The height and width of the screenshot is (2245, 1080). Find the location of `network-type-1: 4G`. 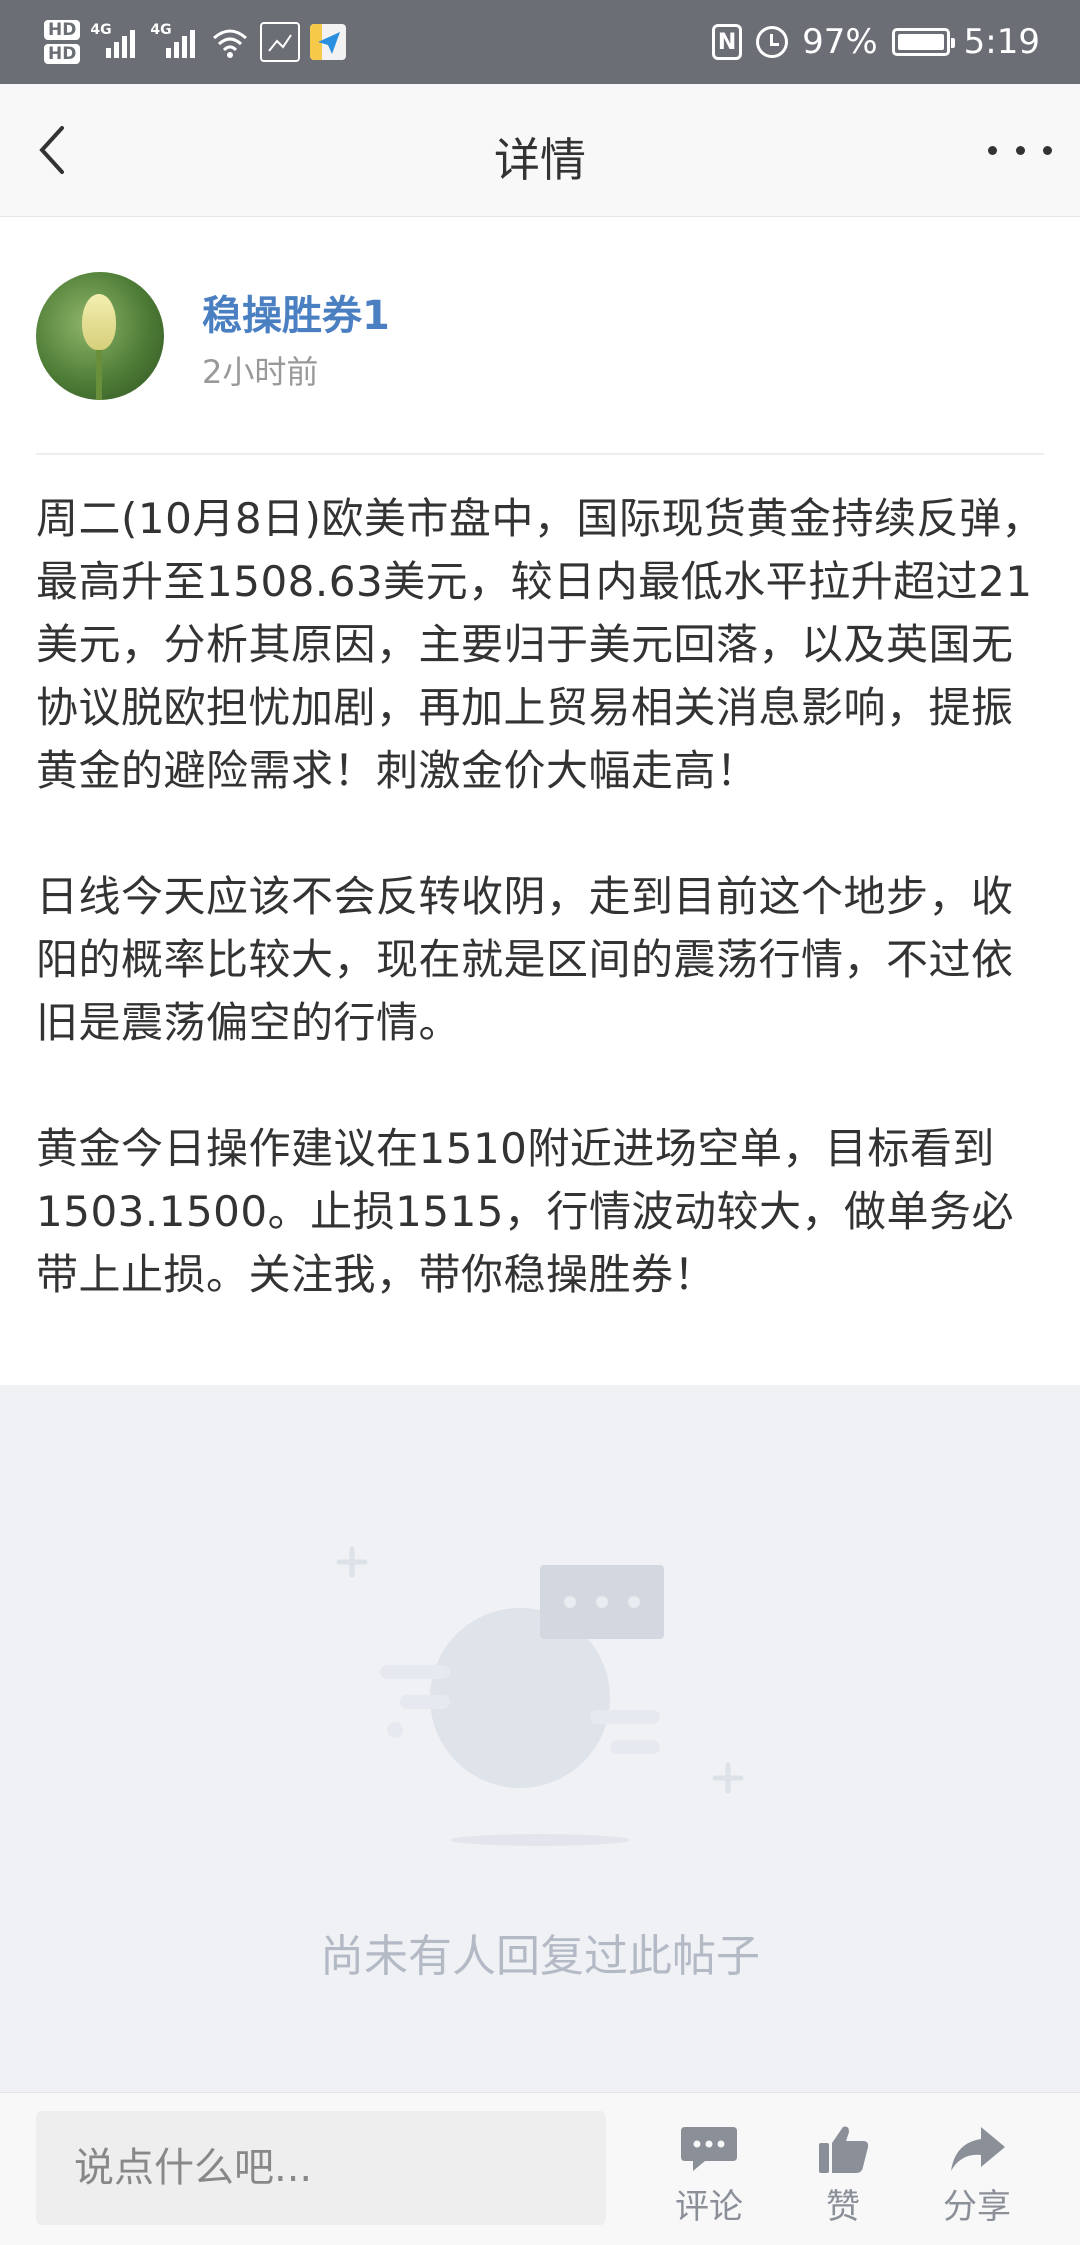

network-type-1: 4G is located at coordinates (101, 30).